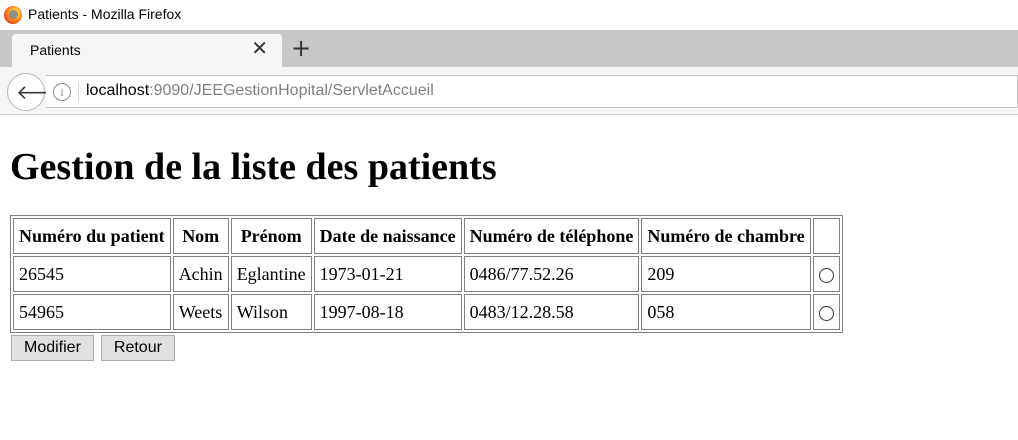  I want to click on site-info-icon: i, so click(62, 92).